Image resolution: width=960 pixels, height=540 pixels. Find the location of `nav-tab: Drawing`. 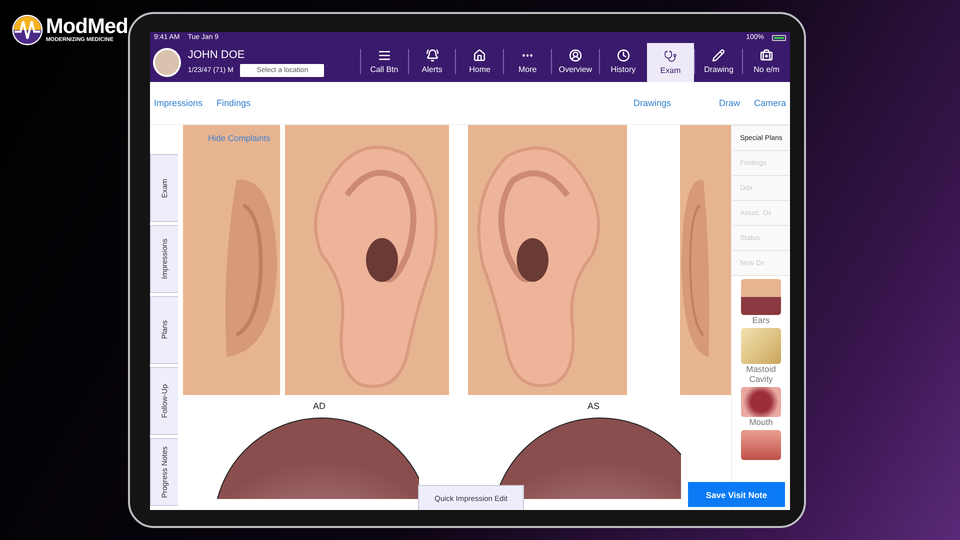

nav-tab: Drawing is located at coordinates (718, 61).